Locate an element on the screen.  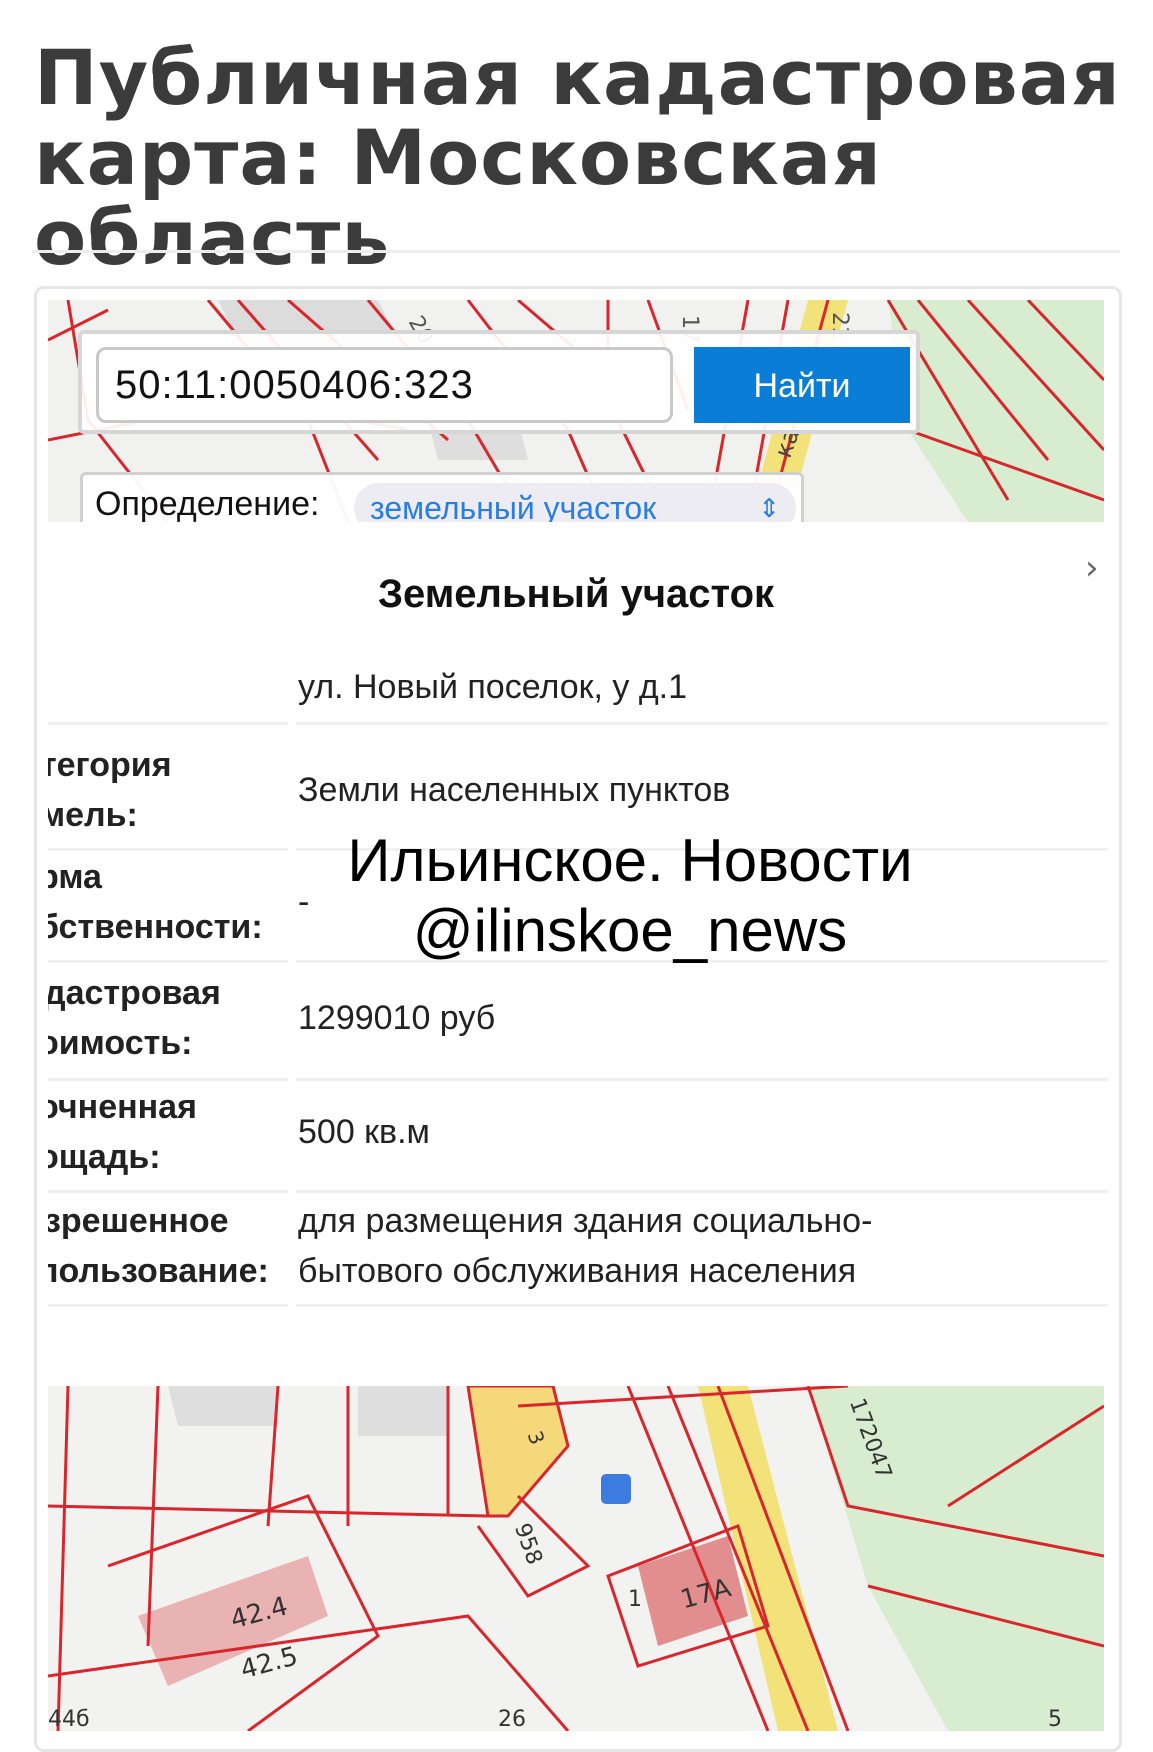
chevron-right-icon: › is located at coordinates (1092, 568).